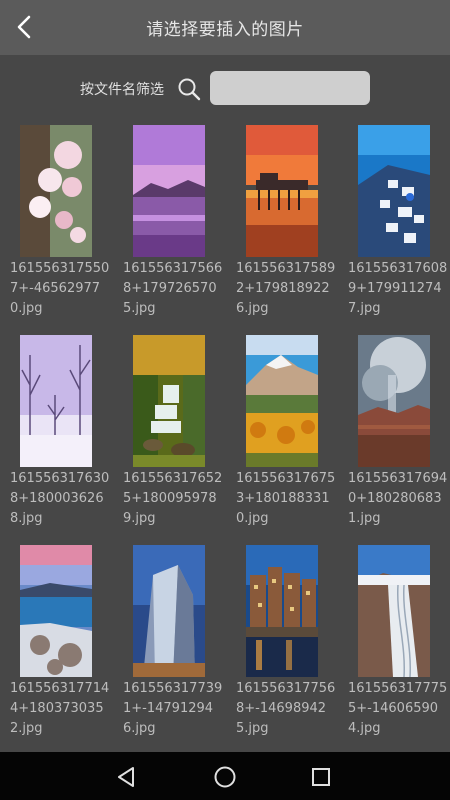 The height and width of the screenshot is (800, 450). I want to click on image-filename: 1615563176753+1801883310.jpg, so click(286, 498).